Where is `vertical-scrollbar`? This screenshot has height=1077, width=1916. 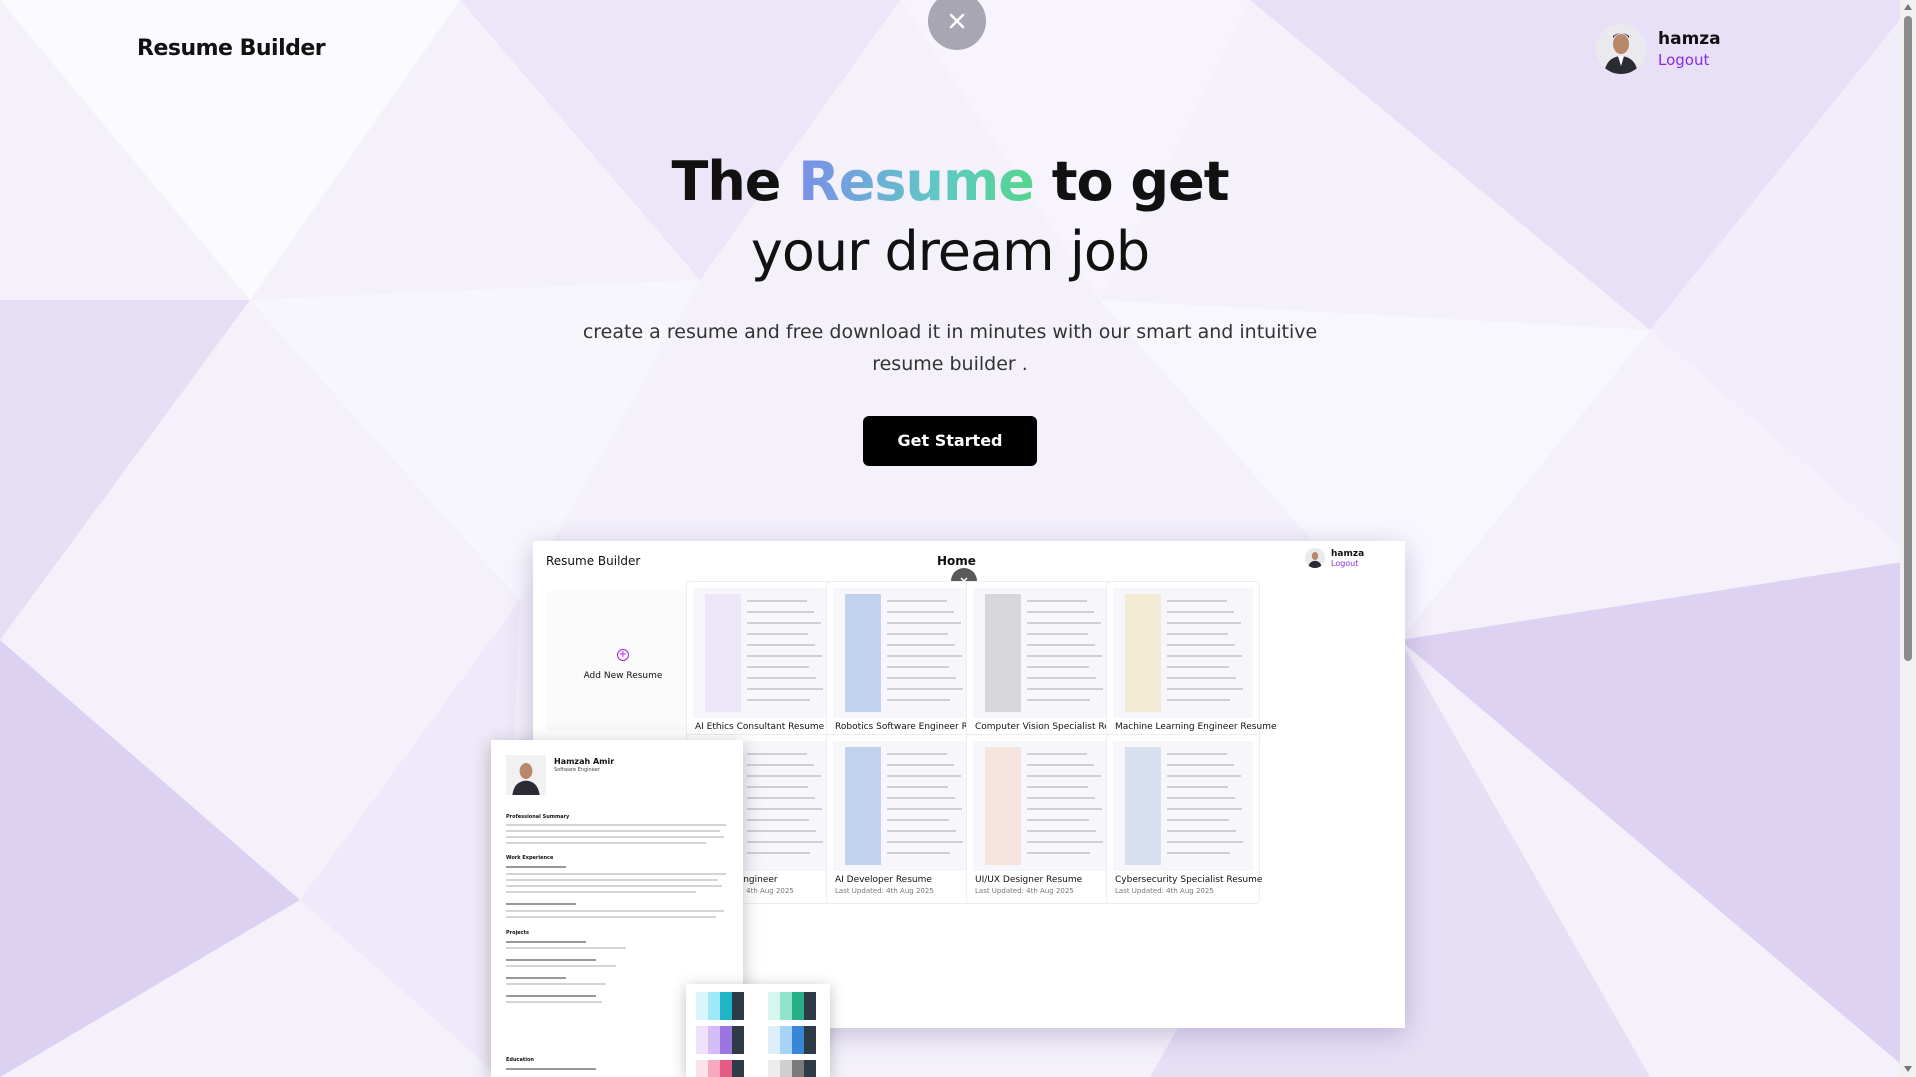
vertical-scrollbar is located at coordinates (1908, 538).